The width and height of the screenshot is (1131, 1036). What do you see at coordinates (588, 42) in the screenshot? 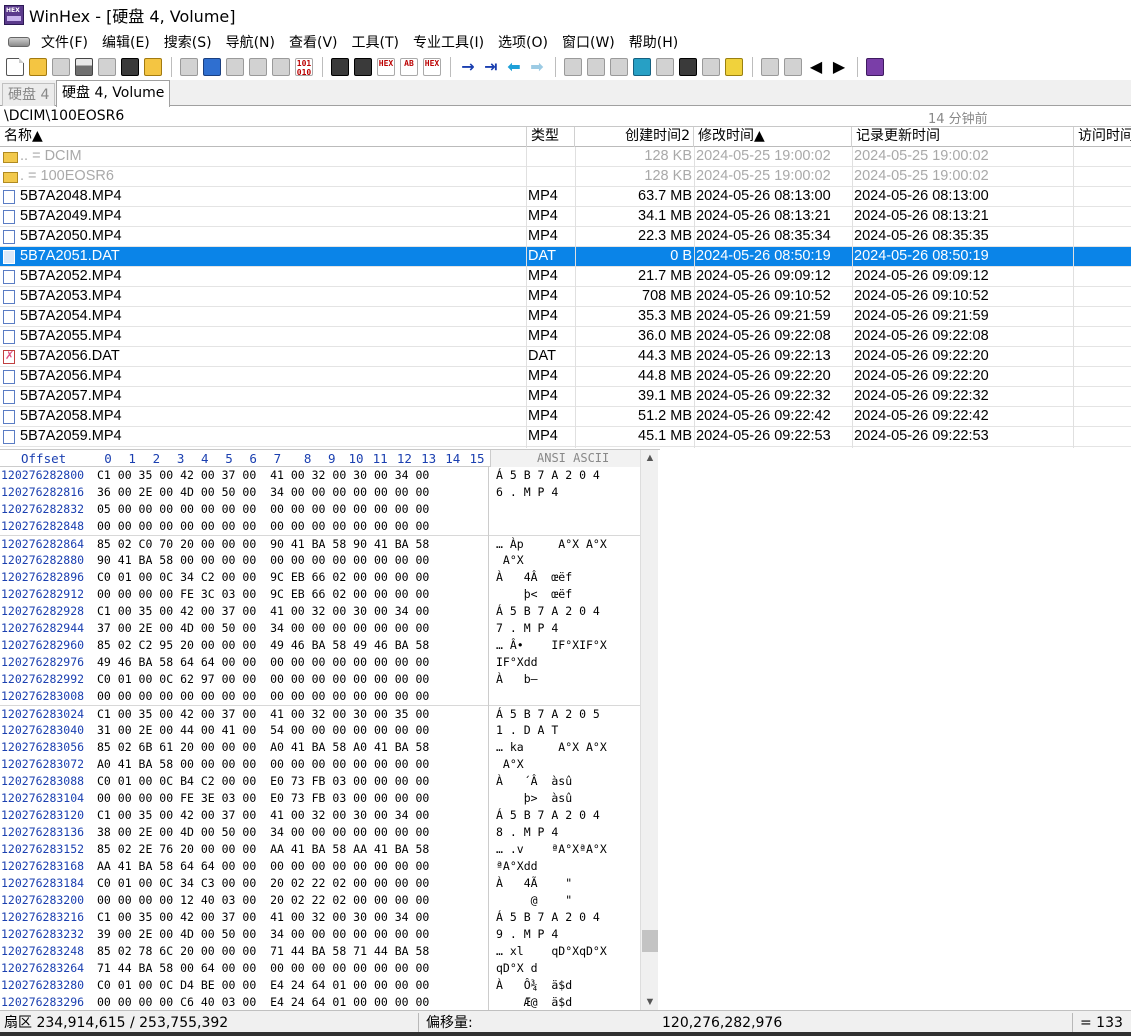
I see `menu-window: 窗口(W)` at bounding box center [588, 42].